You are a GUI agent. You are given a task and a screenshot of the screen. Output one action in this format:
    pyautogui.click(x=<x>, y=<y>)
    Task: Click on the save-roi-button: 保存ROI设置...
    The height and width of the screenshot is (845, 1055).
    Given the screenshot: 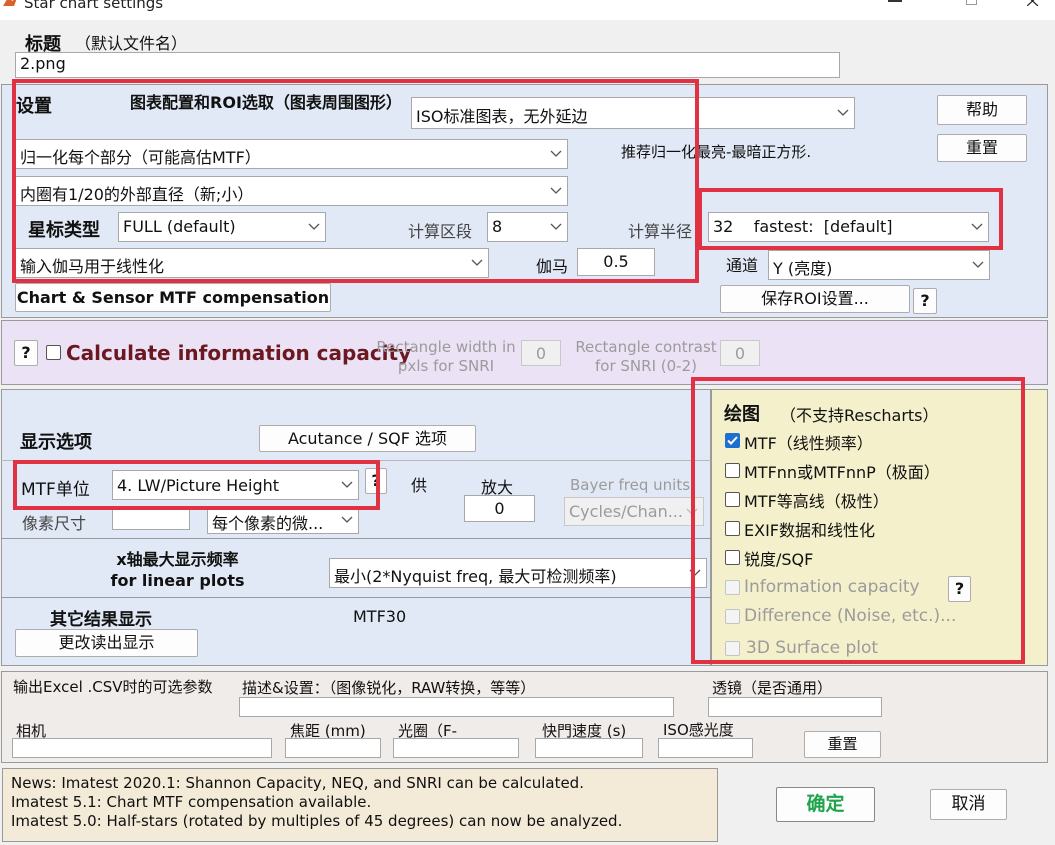 What is the action you would take?
    pyautogui.click(x=815, y=299)
    